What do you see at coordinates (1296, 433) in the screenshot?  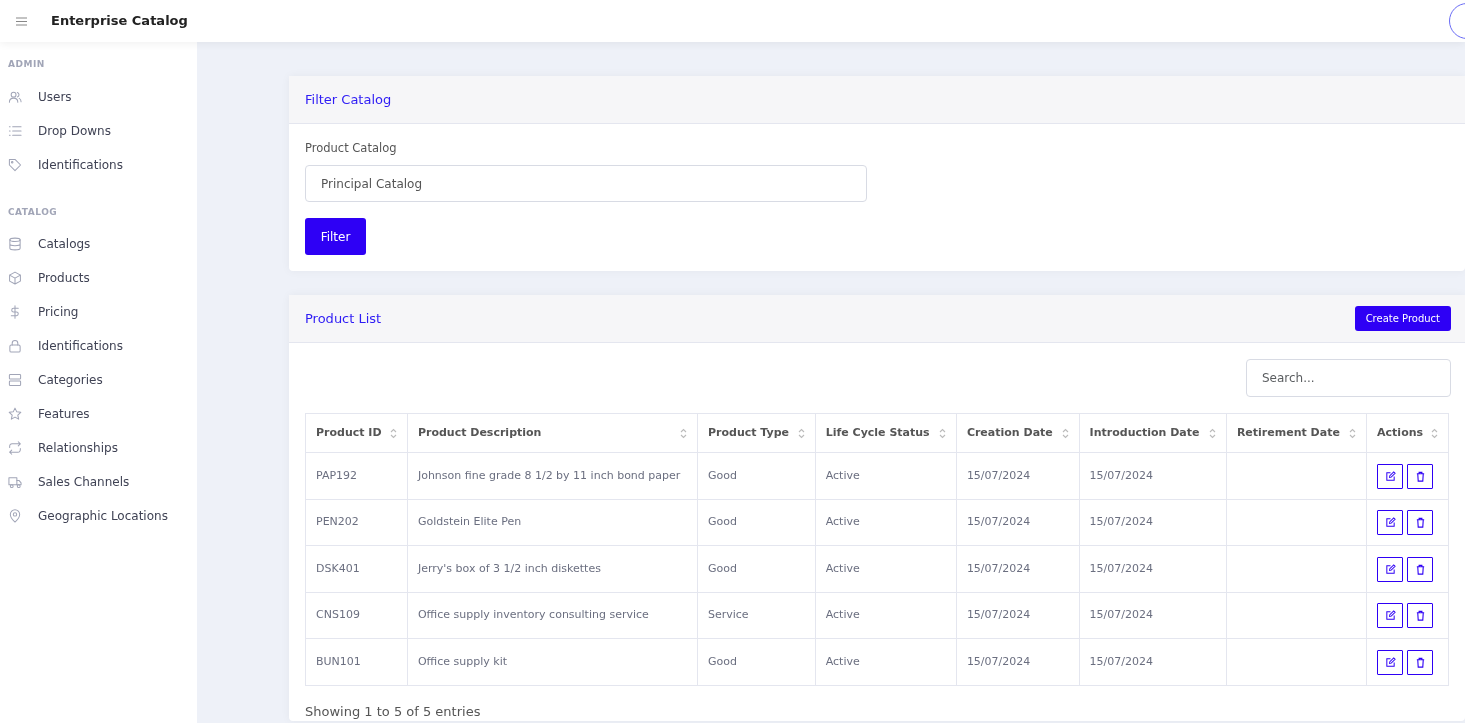 I see `column-header: Retirement Date` at bounding box center [1296, 433].